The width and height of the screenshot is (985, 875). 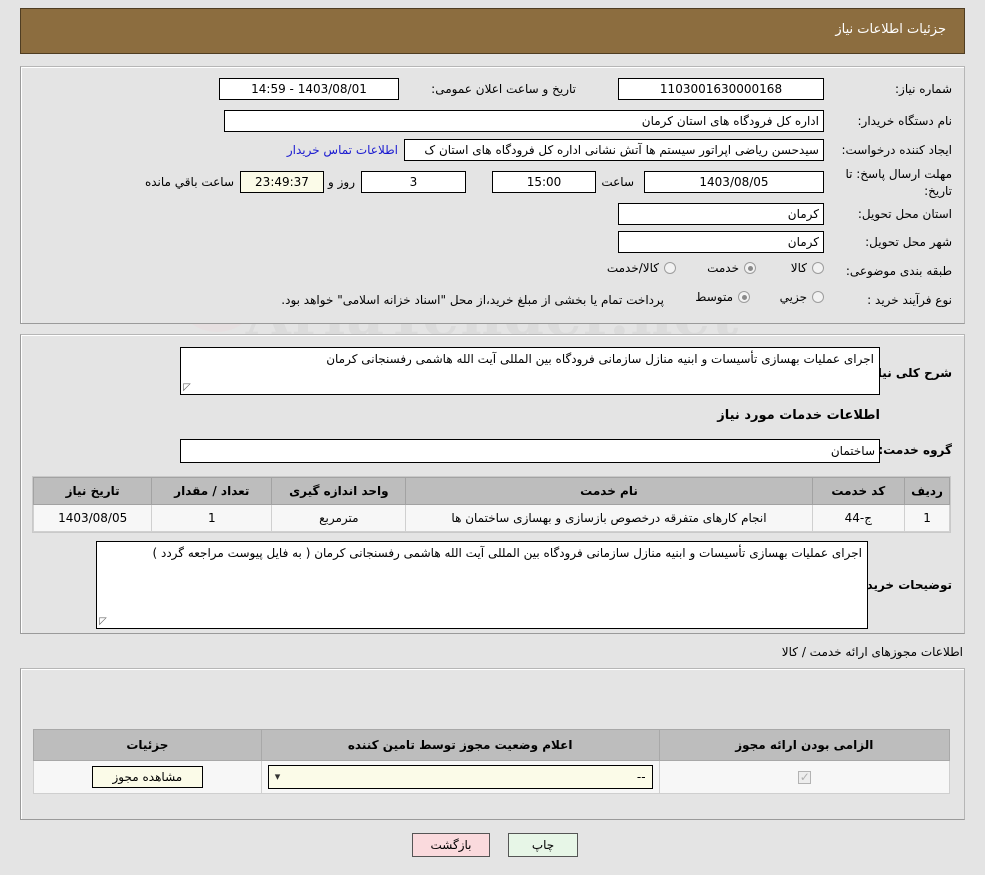 What do you see at coordinates (858, 491) in the screenshot?
I see `col-code: کد خدمت` at bounding box center [858, 491].